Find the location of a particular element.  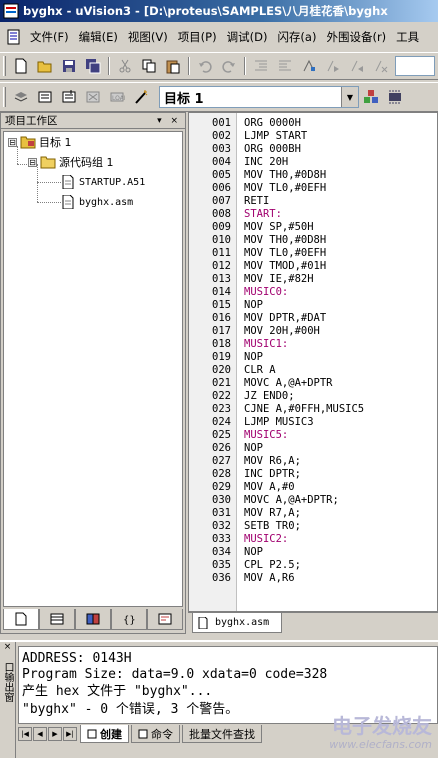

menu-flash: 闪存(a) is located at coordinates (296, 37).